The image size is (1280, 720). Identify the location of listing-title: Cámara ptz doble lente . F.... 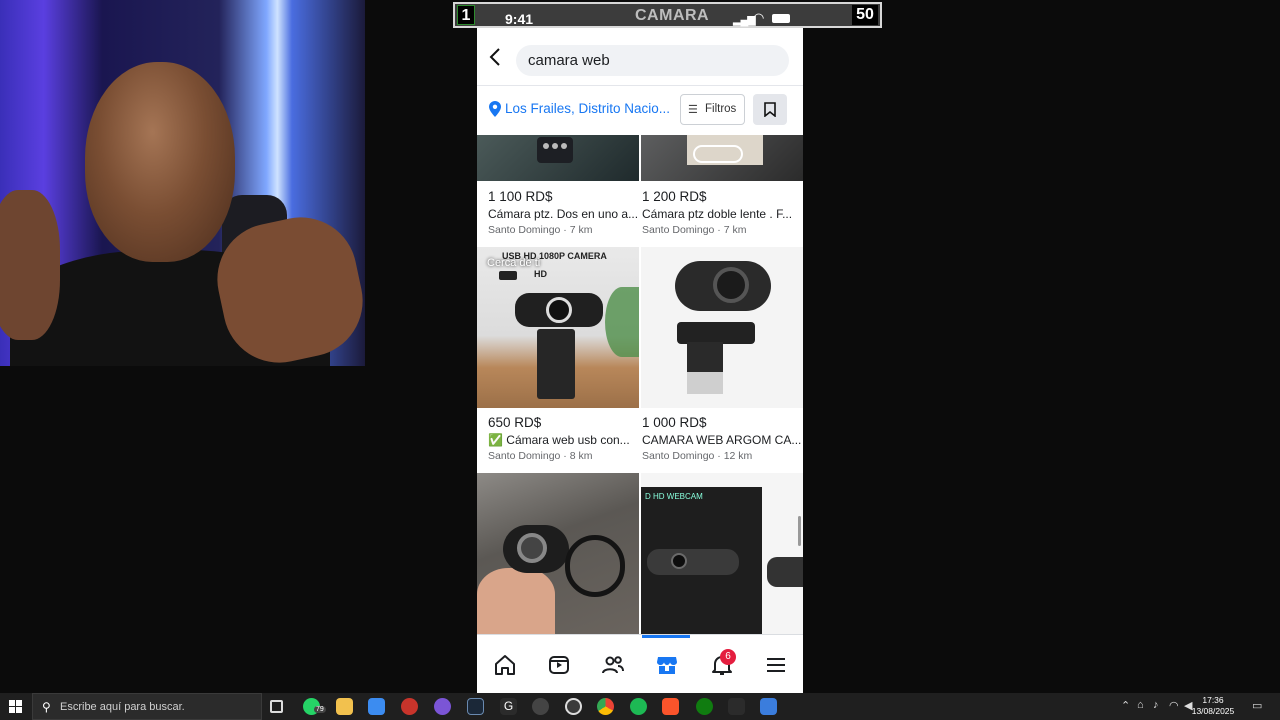
(717, 214).